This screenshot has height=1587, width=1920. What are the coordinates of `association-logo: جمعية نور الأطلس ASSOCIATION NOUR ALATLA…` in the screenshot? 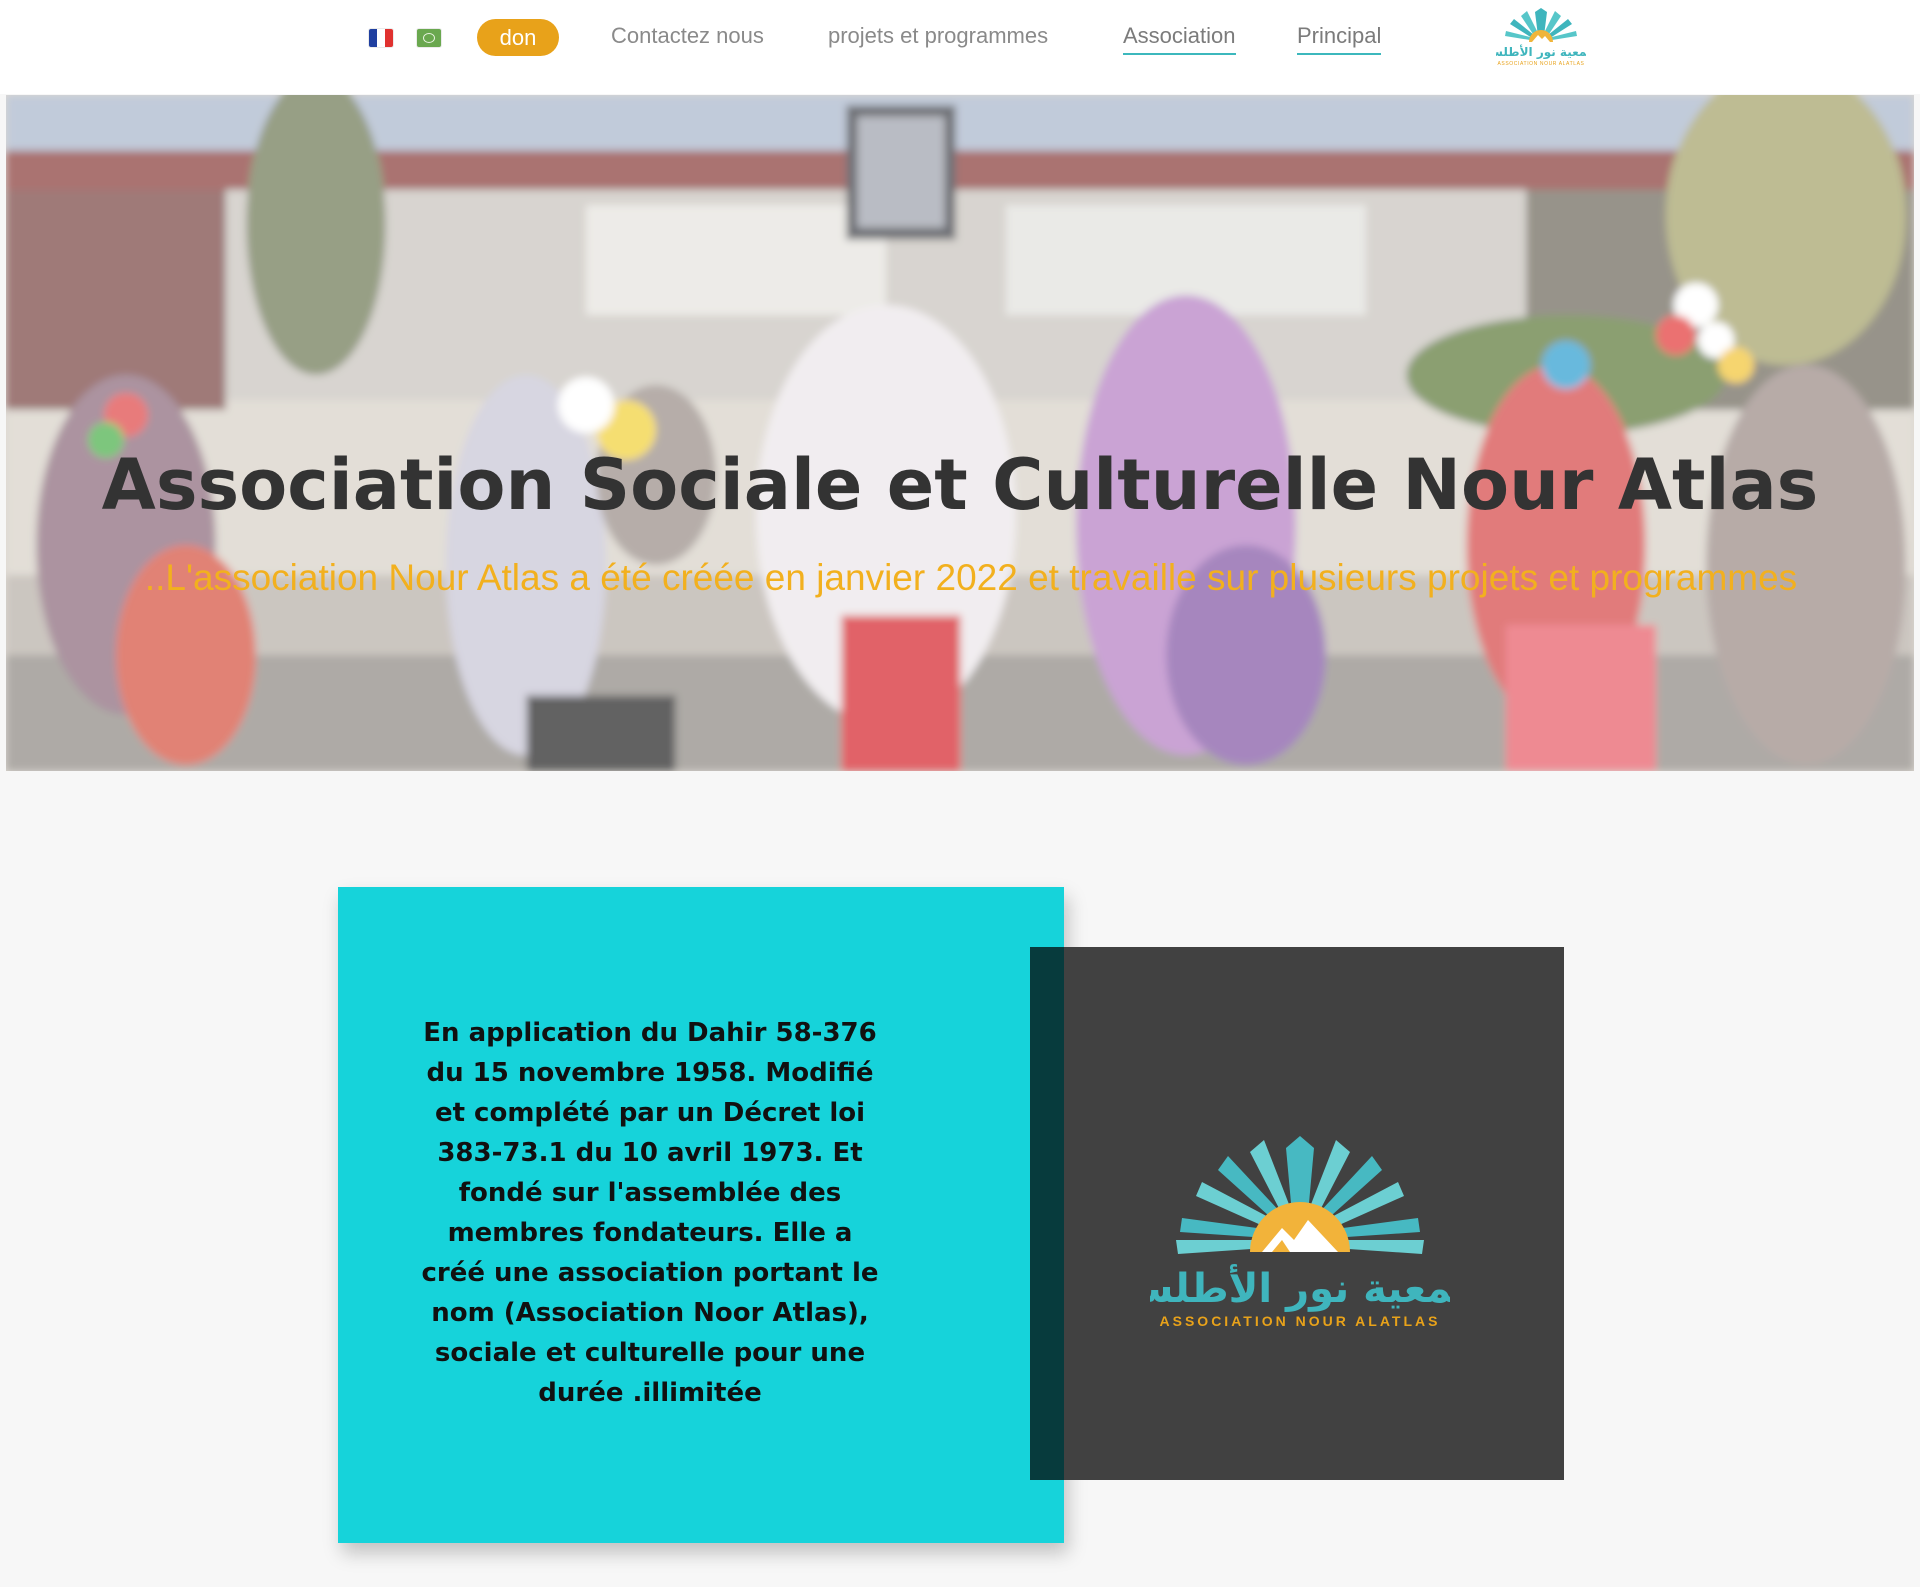 It's located at (1541, 37).